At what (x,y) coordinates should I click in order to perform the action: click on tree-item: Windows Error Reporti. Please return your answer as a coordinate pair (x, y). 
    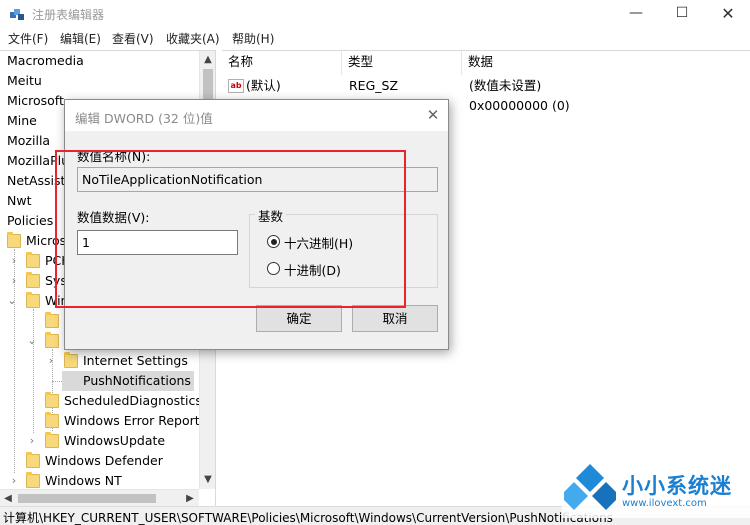
    Looking at the image, I should click on (133, 421).